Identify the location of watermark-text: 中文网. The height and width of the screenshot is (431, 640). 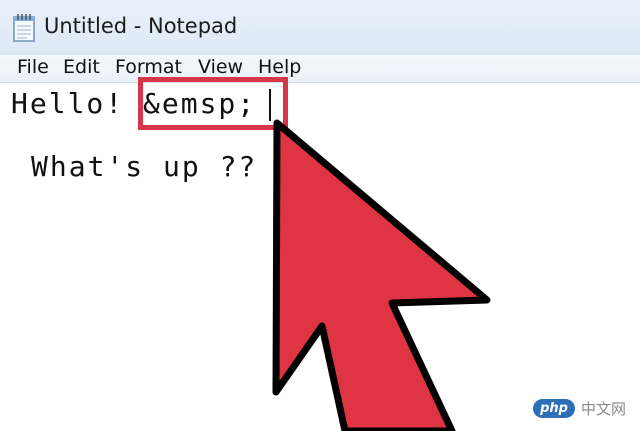
(603, 409).